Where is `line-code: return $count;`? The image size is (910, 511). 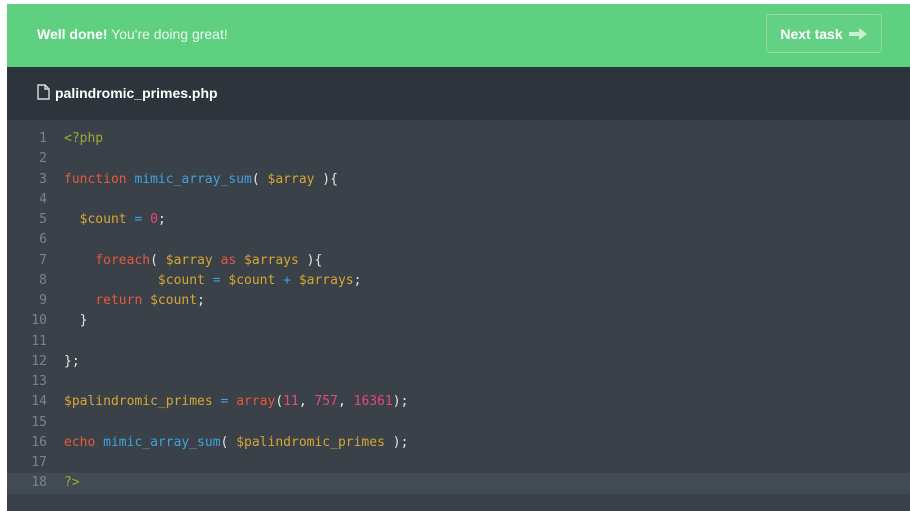
line-code: return $count; is located at coordinates (134, 301).